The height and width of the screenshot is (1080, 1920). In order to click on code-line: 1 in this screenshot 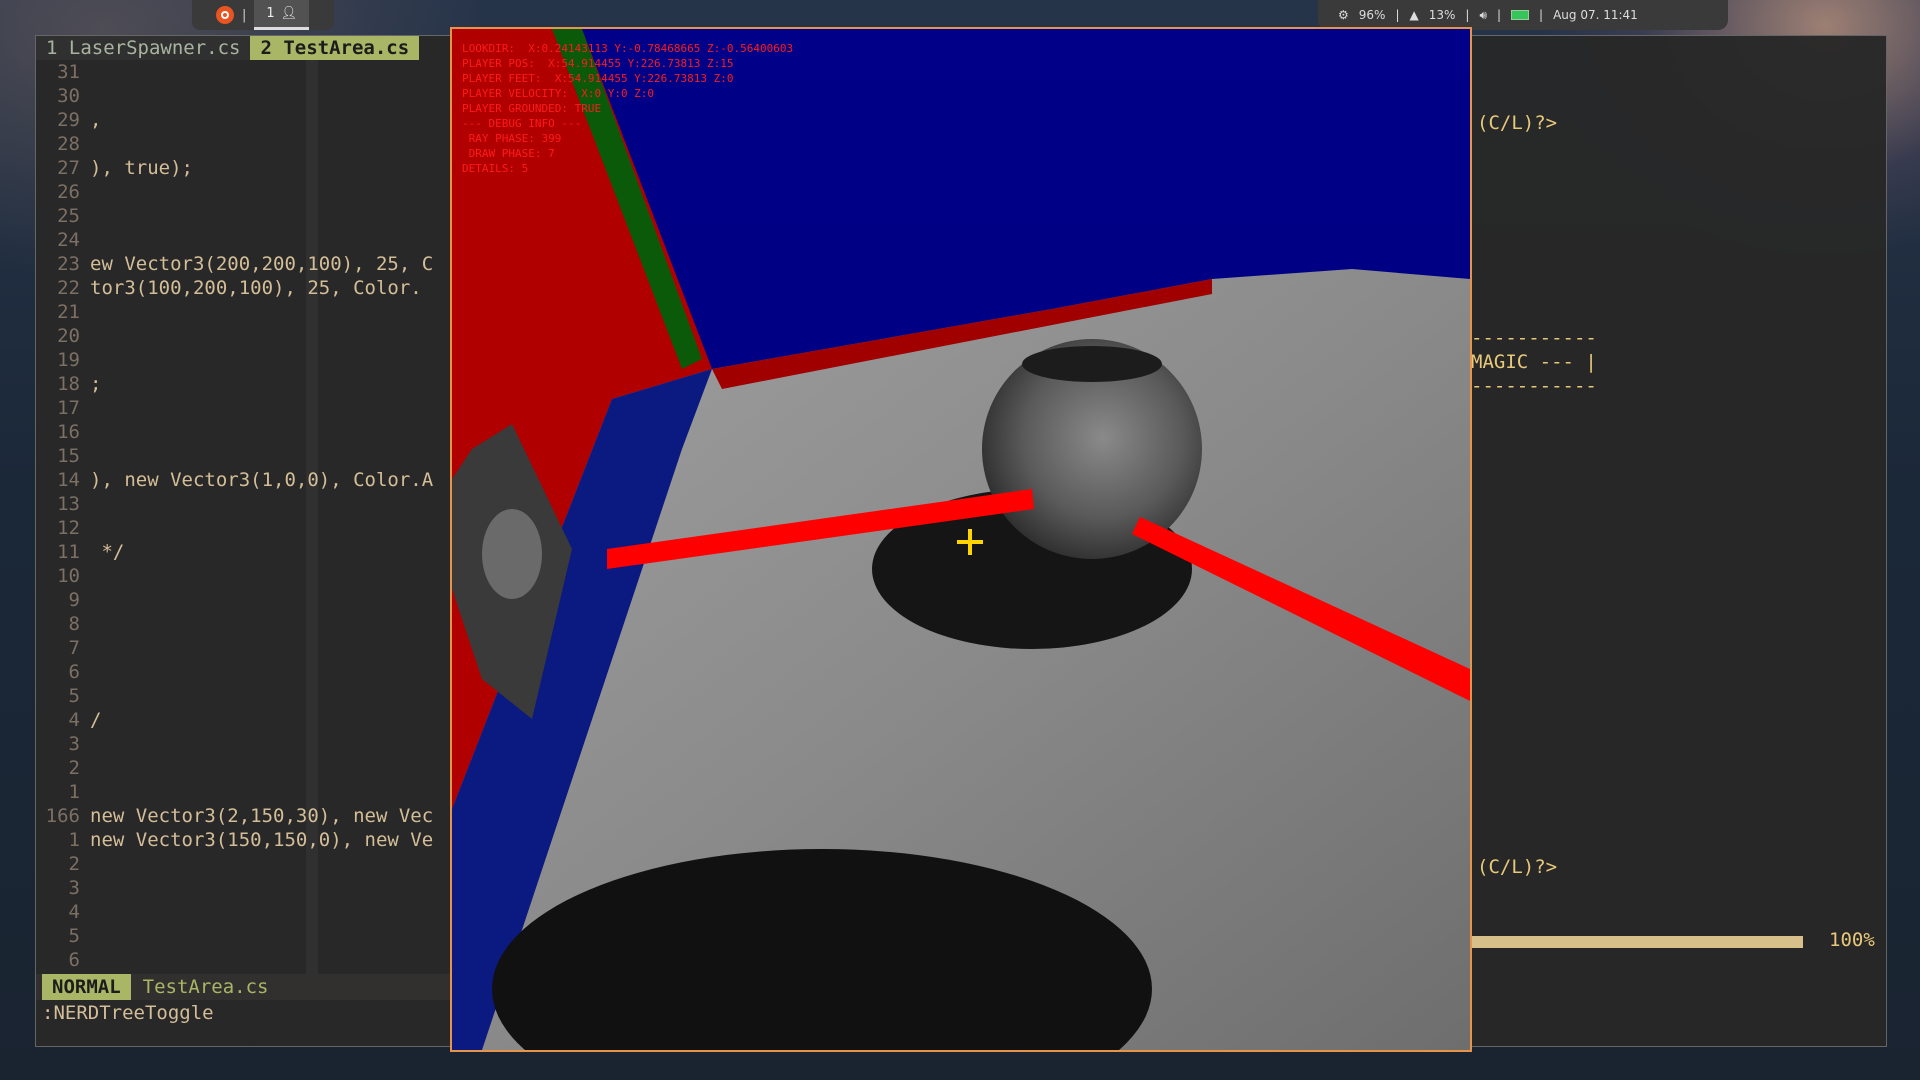, I will do `click(63, 792)`.